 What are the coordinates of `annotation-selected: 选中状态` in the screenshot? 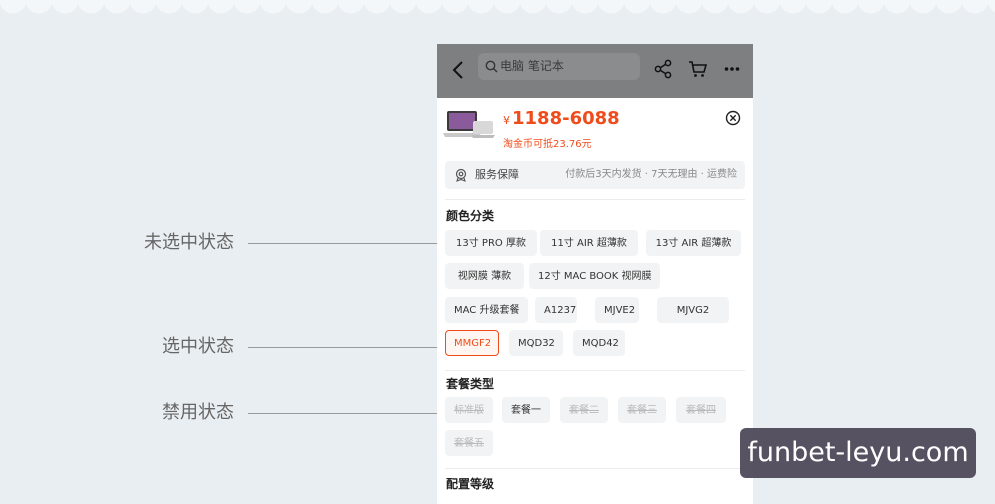 It's located at (220, 347).